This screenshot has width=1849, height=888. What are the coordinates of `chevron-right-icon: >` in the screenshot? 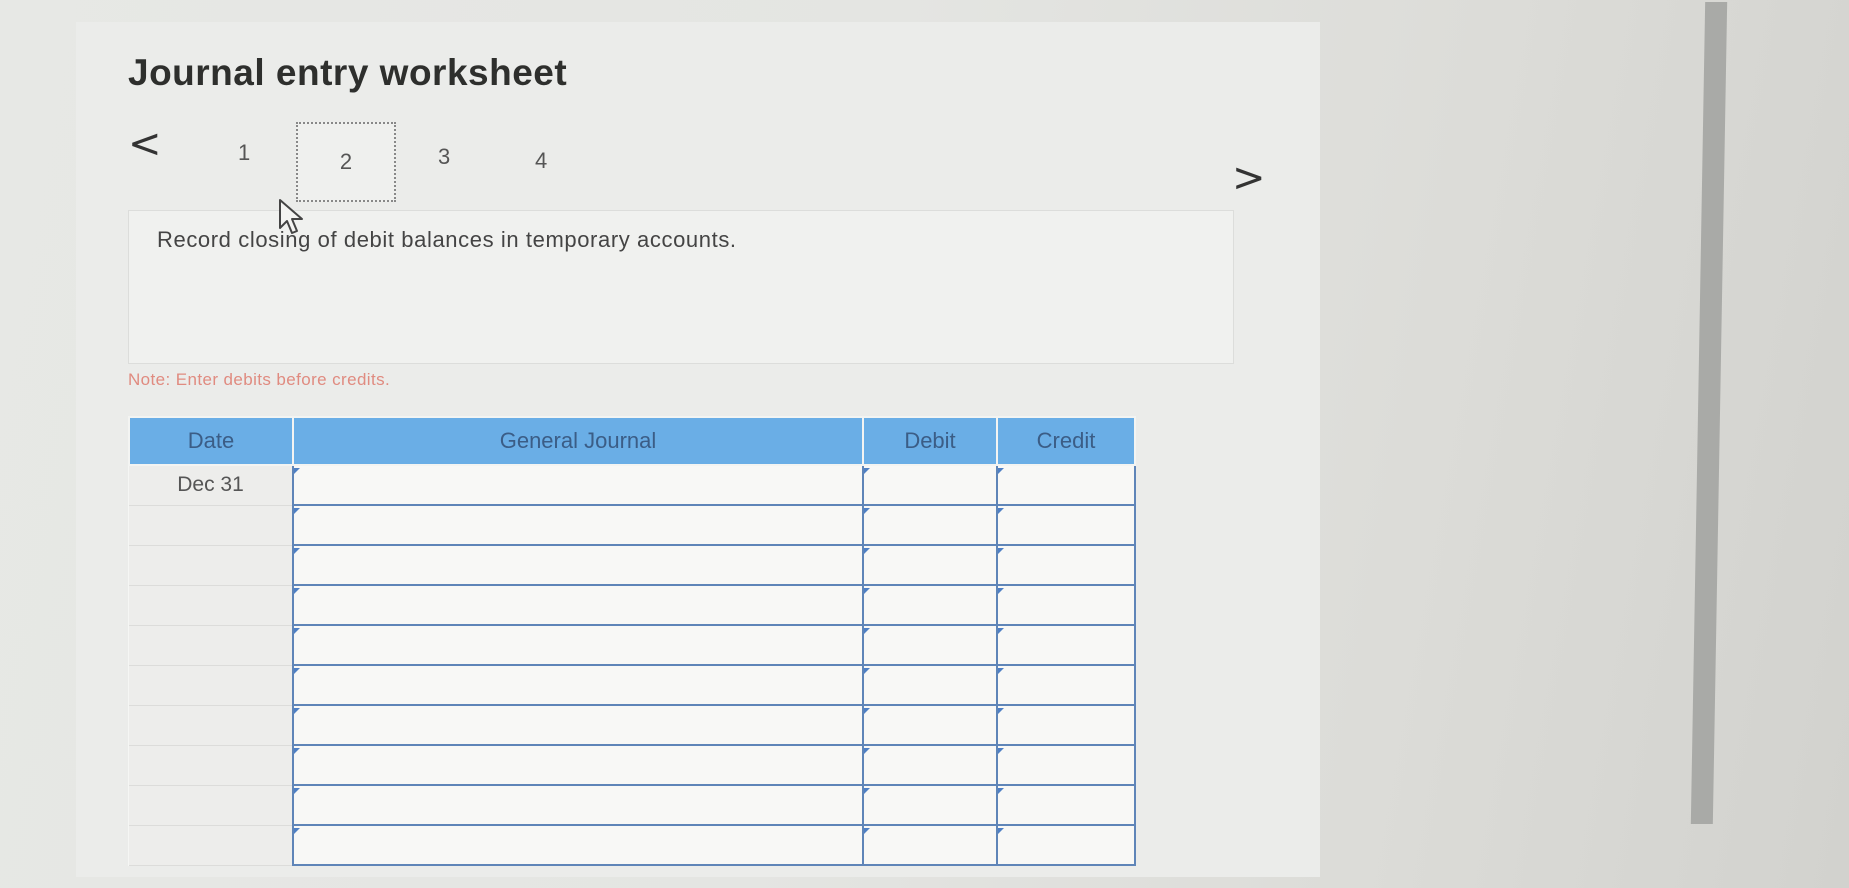 It's located at (1249, 178).